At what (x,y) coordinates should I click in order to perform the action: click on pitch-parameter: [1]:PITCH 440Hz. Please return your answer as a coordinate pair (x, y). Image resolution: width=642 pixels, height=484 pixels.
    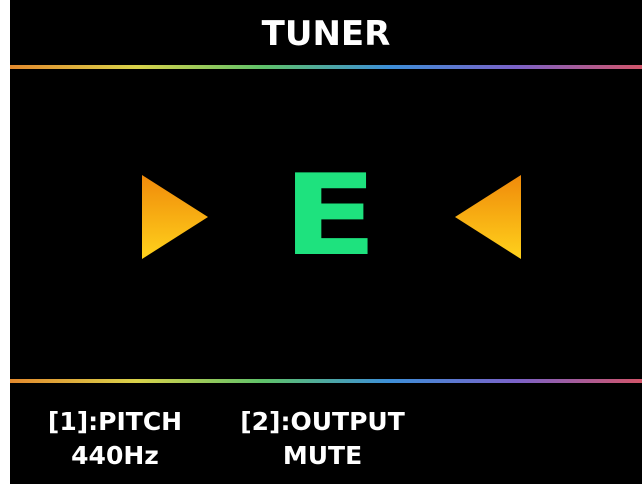
    Looking at the image, I should click on (115, 439).